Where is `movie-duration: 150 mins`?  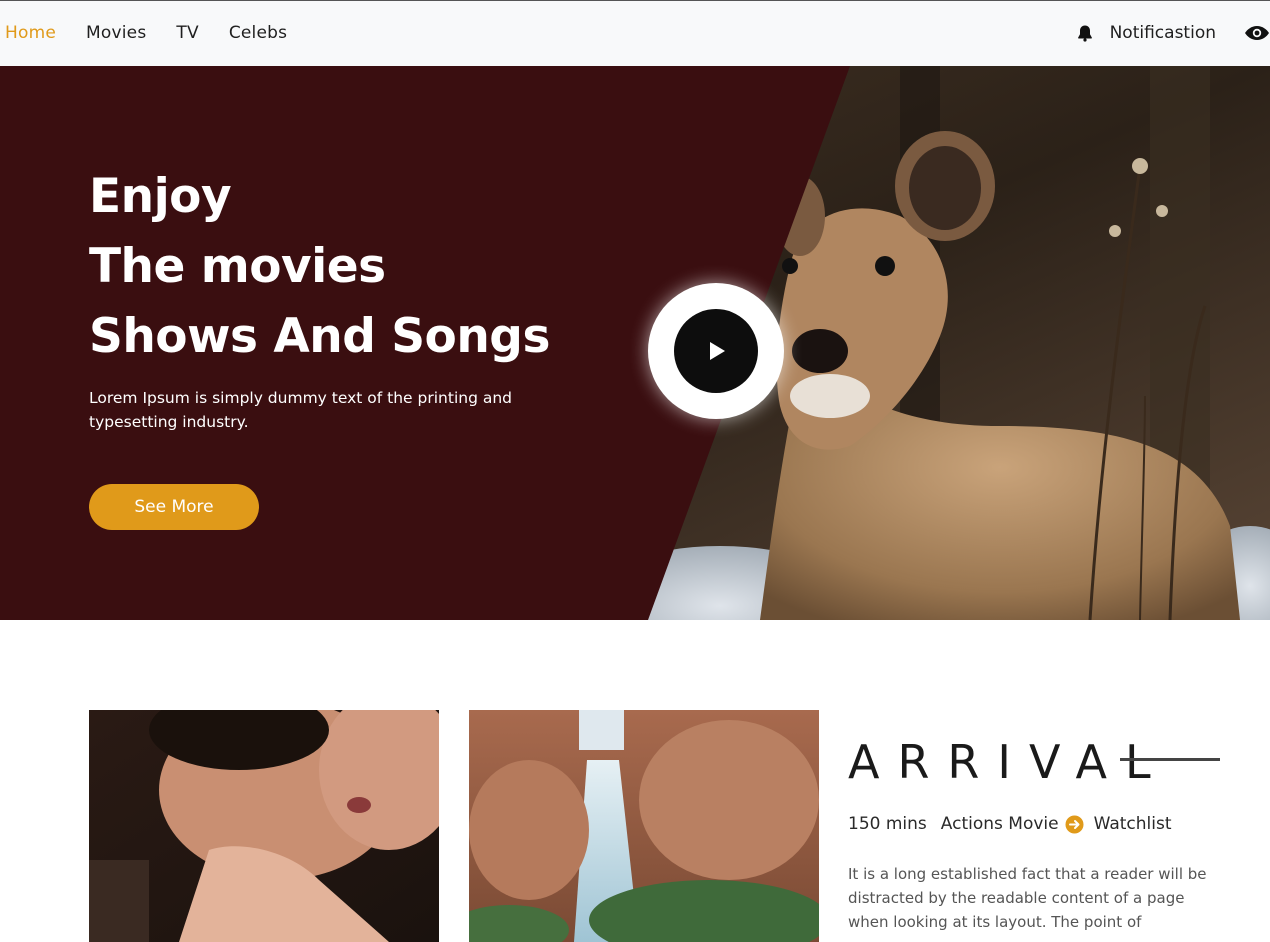 movie-duration: 150 mins is located at coordinates (887, 824).